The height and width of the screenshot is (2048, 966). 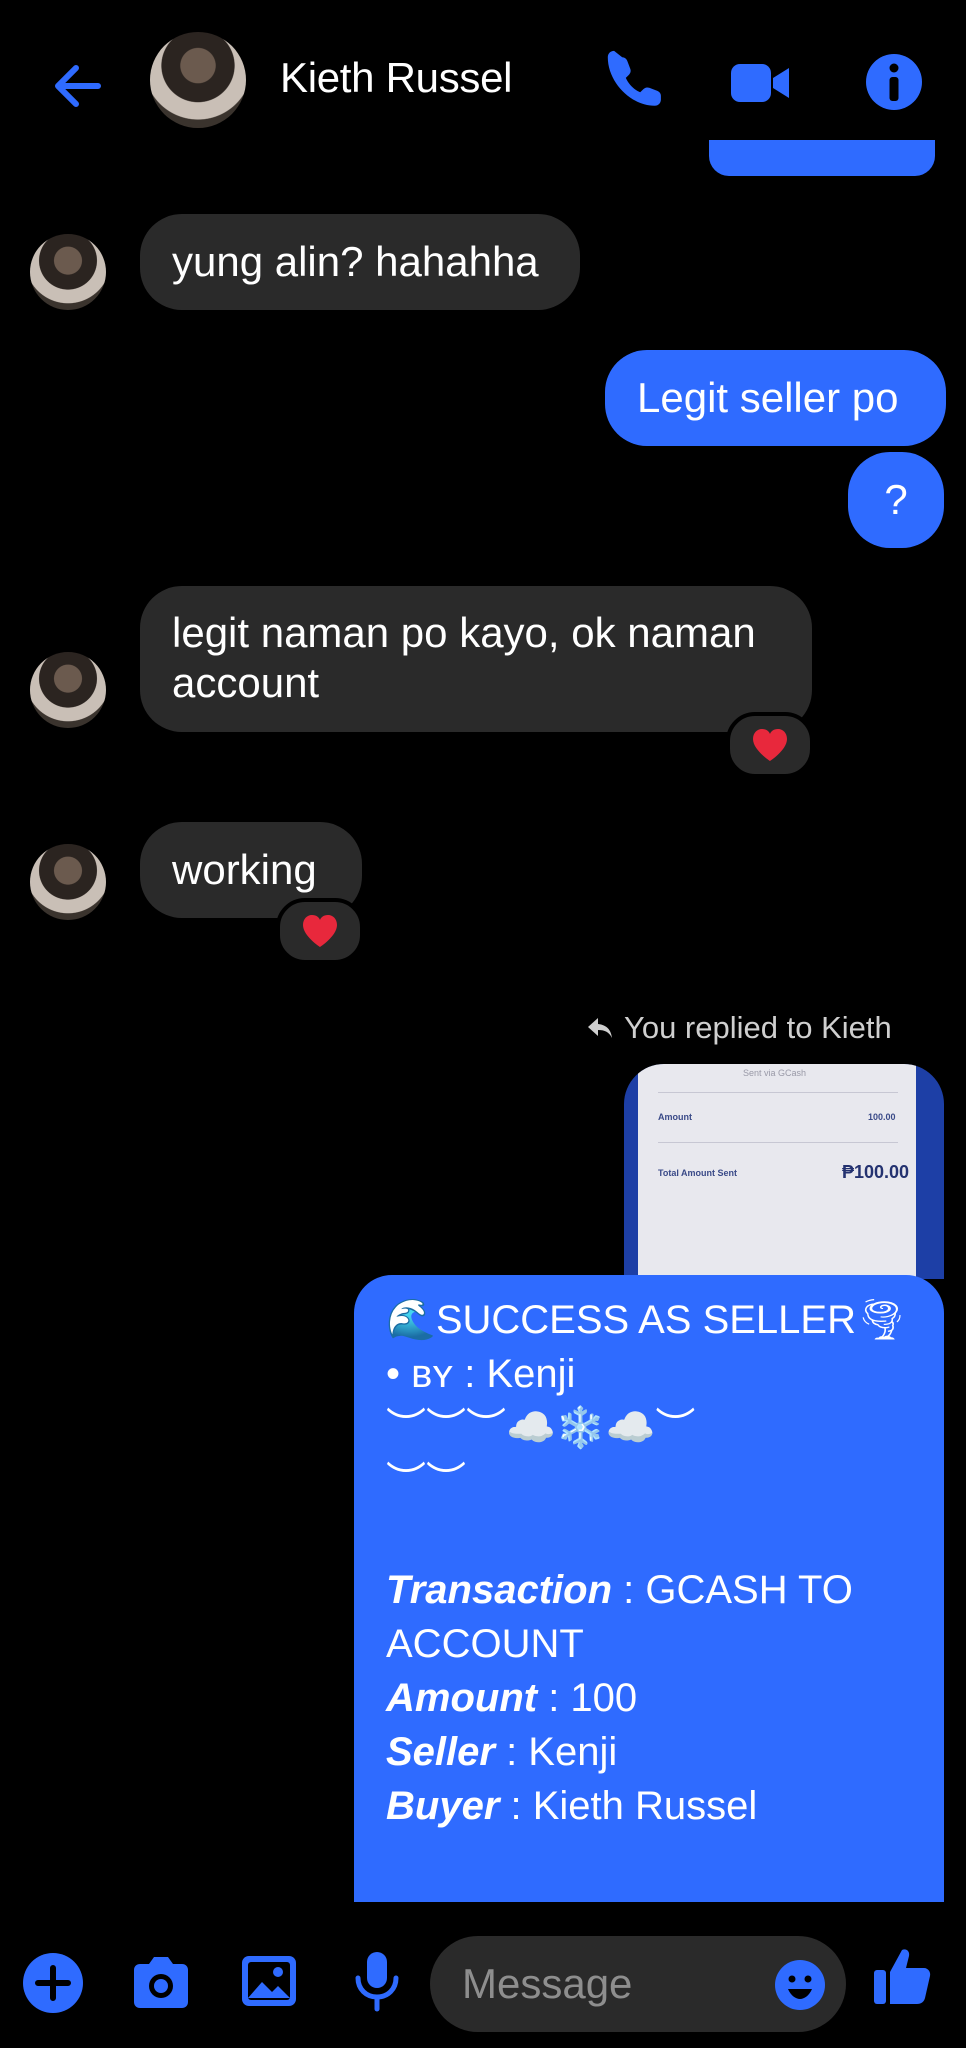 I want to click on by-name: Kenji, so click(x=531, y=1374).